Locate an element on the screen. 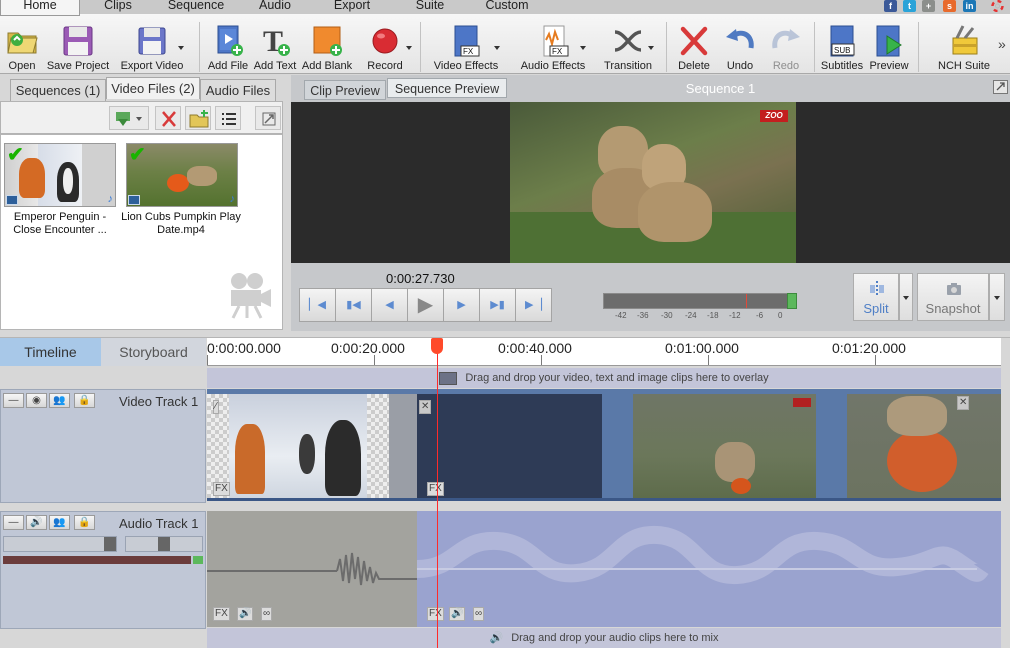 The width and height of the screenshot is (1010, 648). split-button: Split is located at coordinates (876, 297).